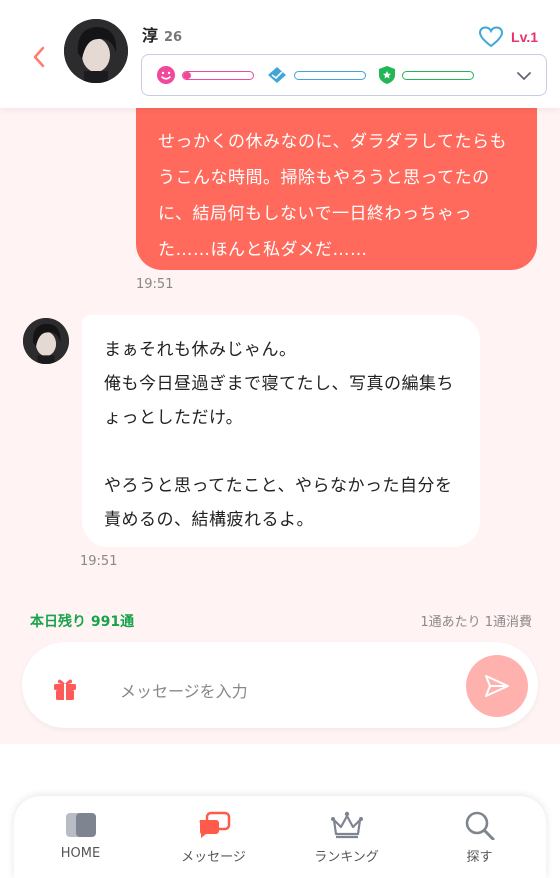  I want to click on crown-icon, so click(346, 825).